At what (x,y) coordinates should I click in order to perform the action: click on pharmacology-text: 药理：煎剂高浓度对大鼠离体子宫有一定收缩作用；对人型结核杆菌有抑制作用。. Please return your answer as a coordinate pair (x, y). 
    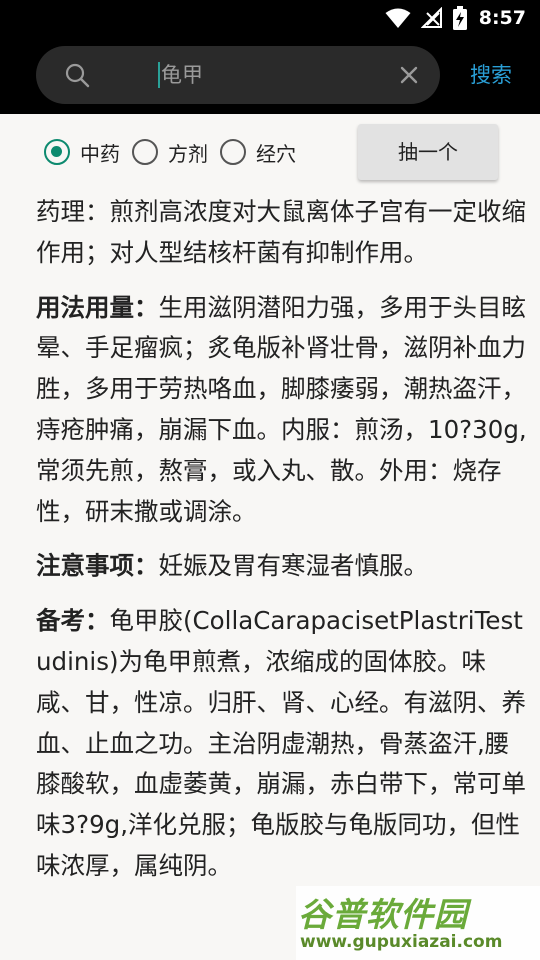
    Looking at the image, I should click on (281, 232).